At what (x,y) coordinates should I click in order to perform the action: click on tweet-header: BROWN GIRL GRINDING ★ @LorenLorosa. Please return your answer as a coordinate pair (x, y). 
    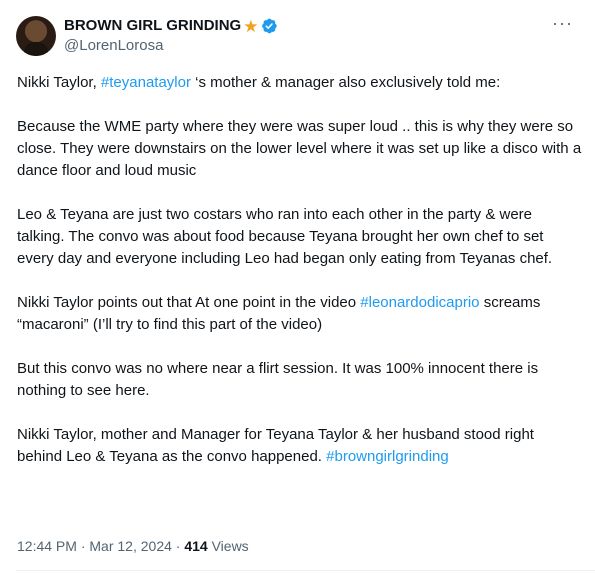
    Looking at the image, I should click on (147, 36).